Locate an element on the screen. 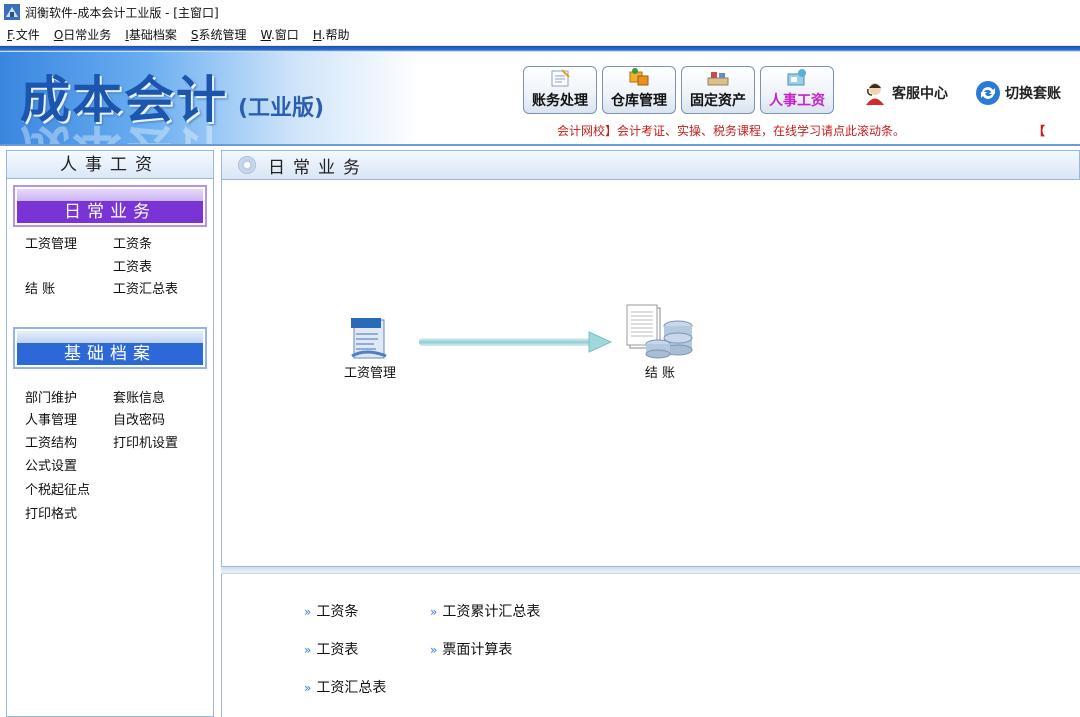  salary-document-icon is located at coordinates (369, 338).